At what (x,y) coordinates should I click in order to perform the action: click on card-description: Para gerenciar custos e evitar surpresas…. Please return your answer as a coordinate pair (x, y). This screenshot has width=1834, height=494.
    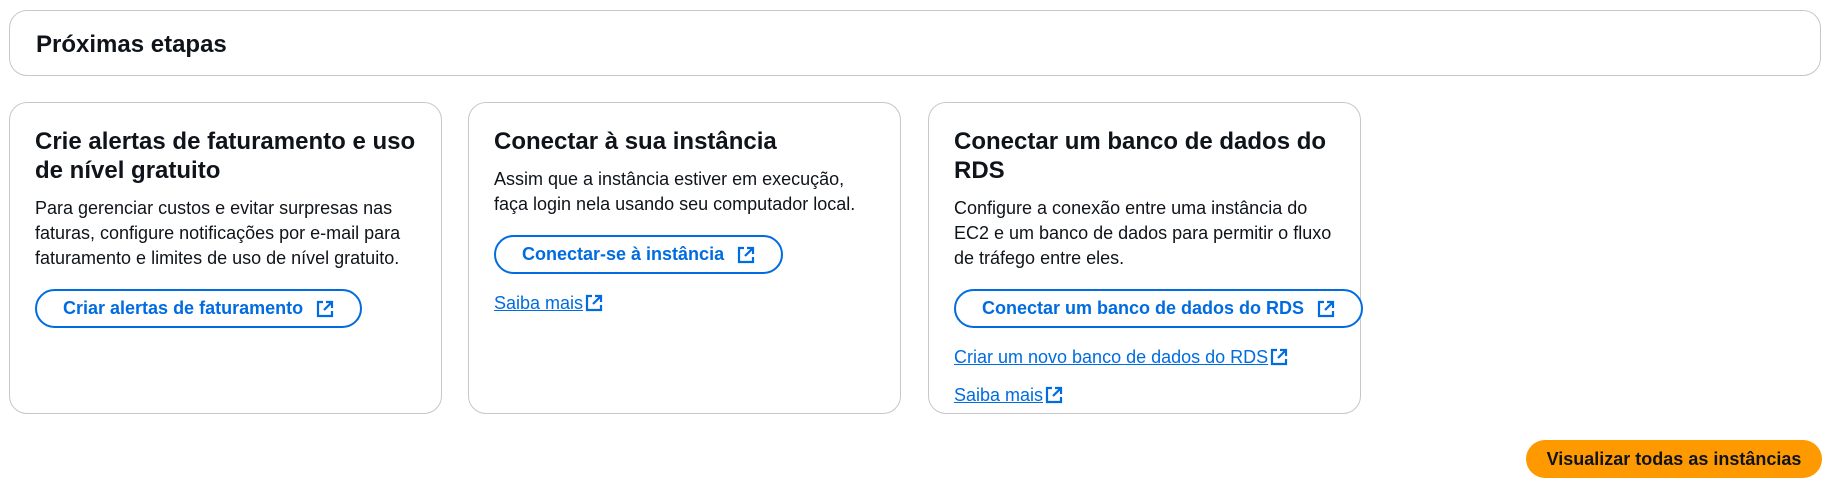
    Looking at the image, I should click on (218, 233).